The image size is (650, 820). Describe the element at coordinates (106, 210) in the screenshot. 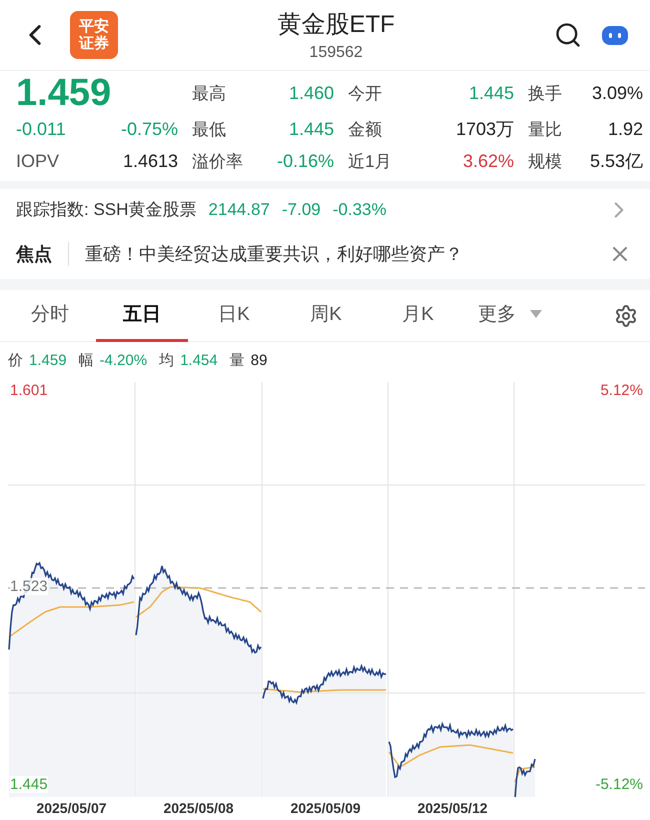

I see `tracking-index-label: 跟踪指数: SSH黄金股票` at that location.